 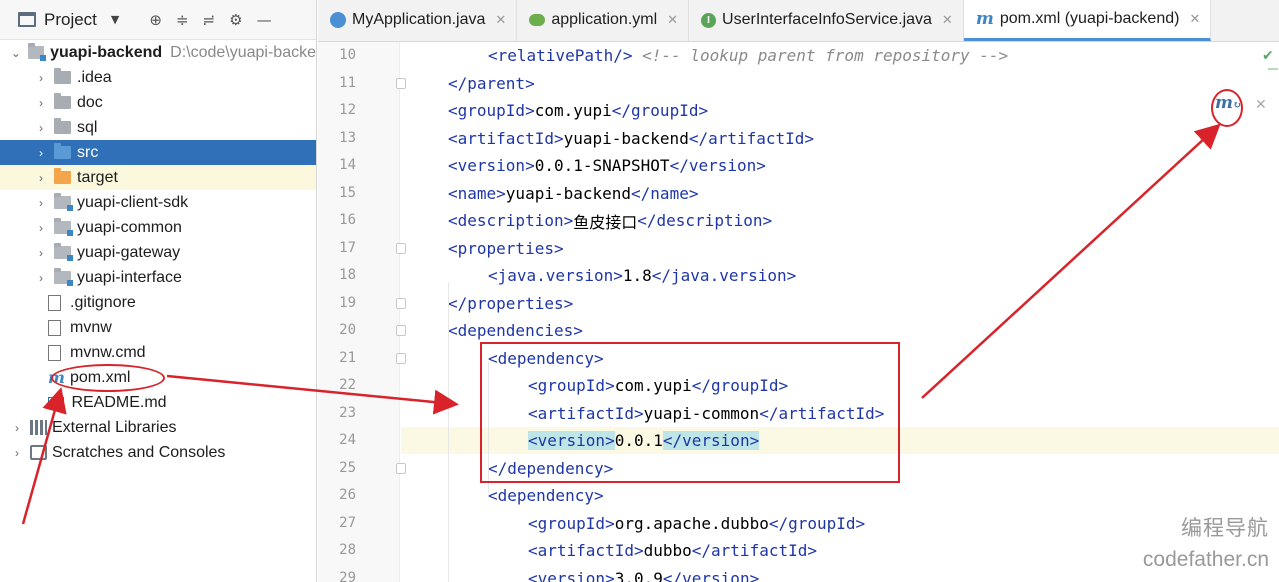 I want to click on tree-item: › yuapi-common, so click(x=158, y=227).